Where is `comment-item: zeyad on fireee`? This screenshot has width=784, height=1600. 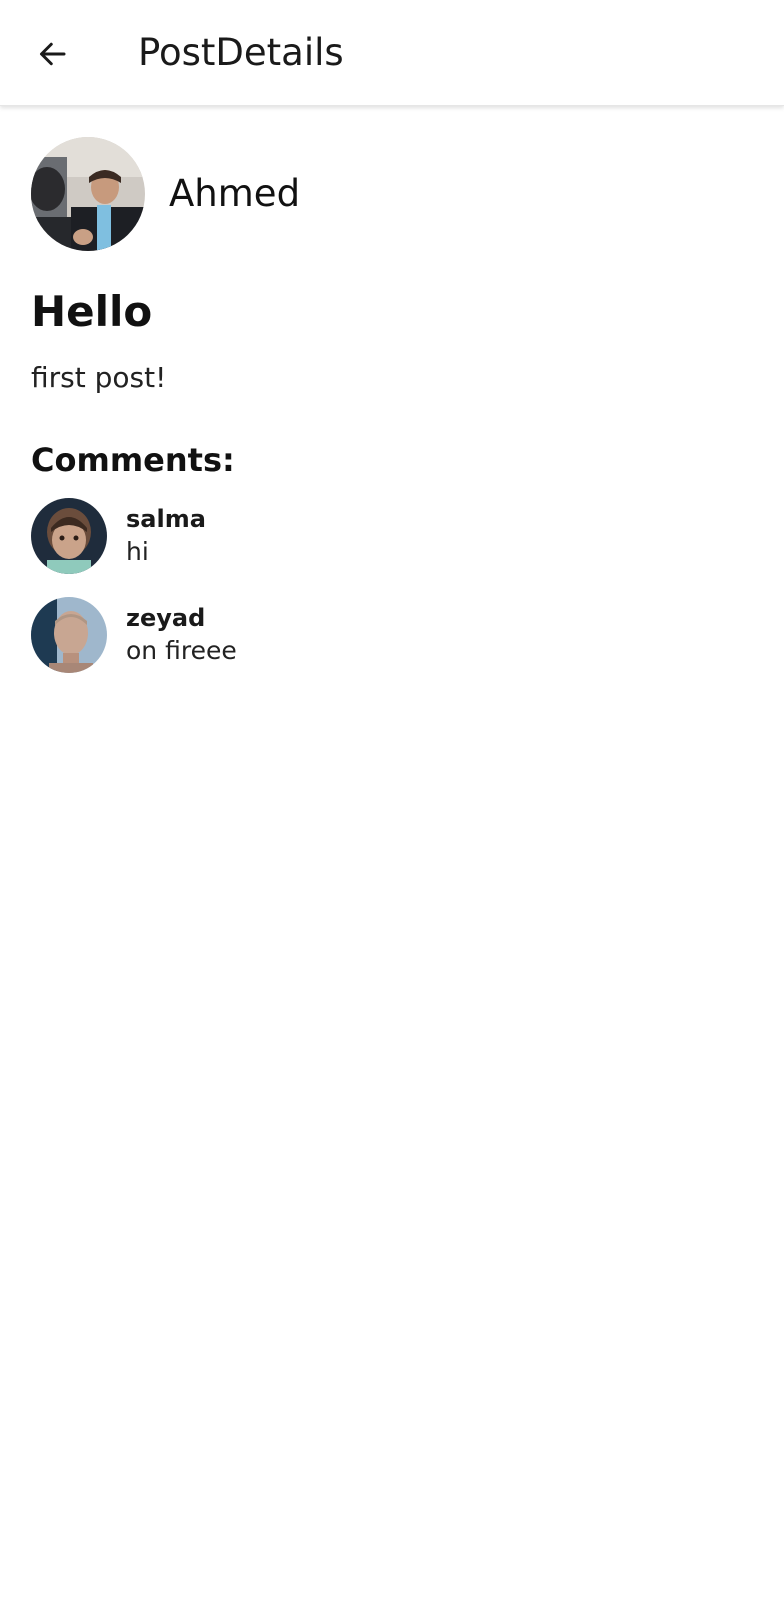 comment-item: zeyad on fireee is located at coordinates (391, 635).